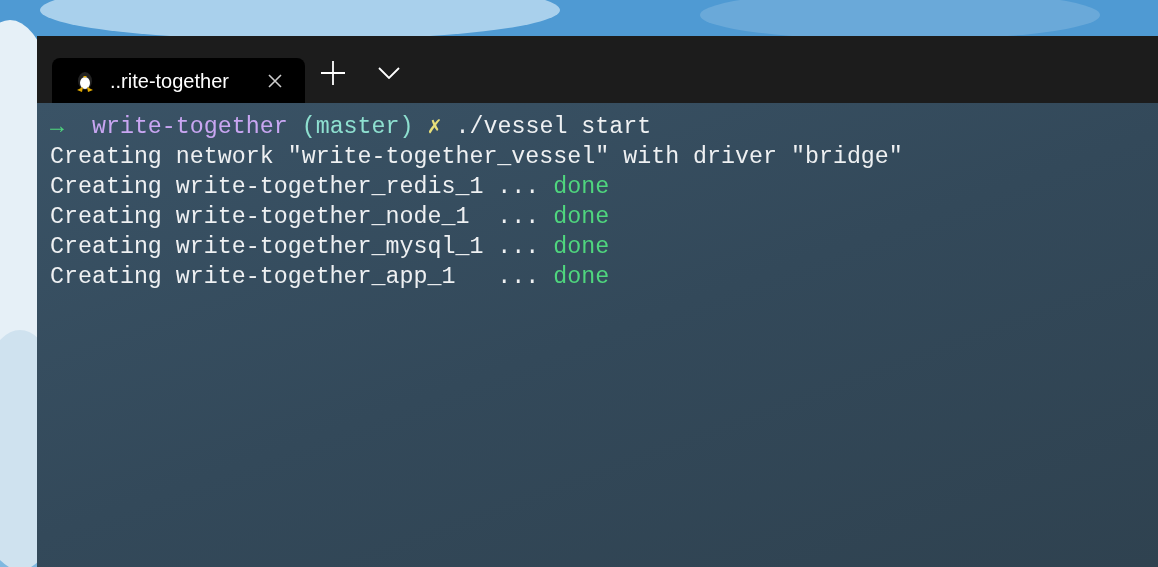  What do you see at coordinates (351, 127) in the screenshot?
I see `terminal-line: → write-together (master) ✗ ./vessel start` at bounding box center [351, 127].